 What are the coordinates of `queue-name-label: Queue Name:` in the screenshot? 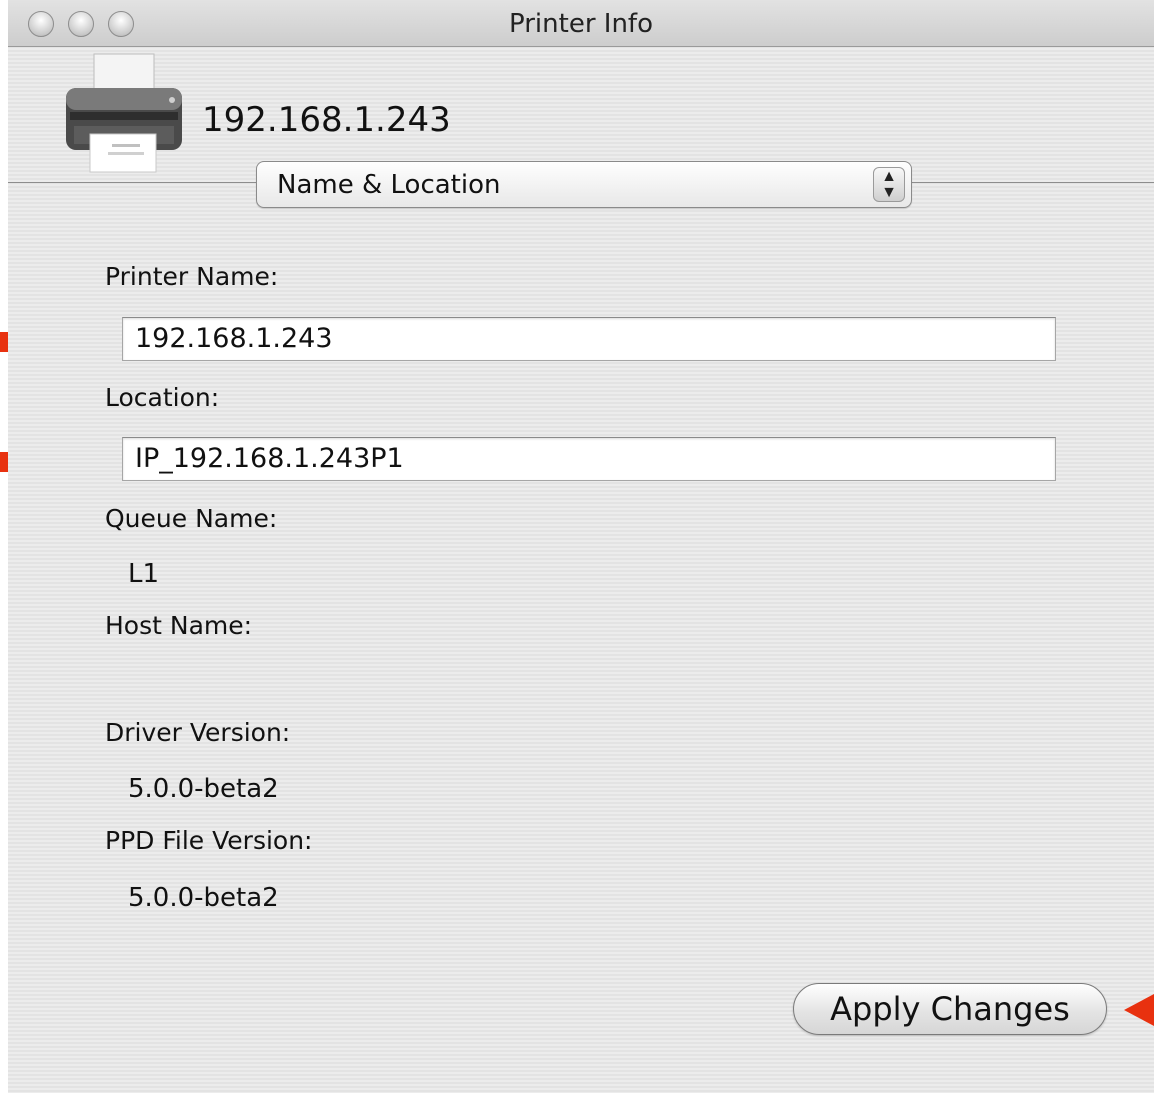 It's located at (191, 518).